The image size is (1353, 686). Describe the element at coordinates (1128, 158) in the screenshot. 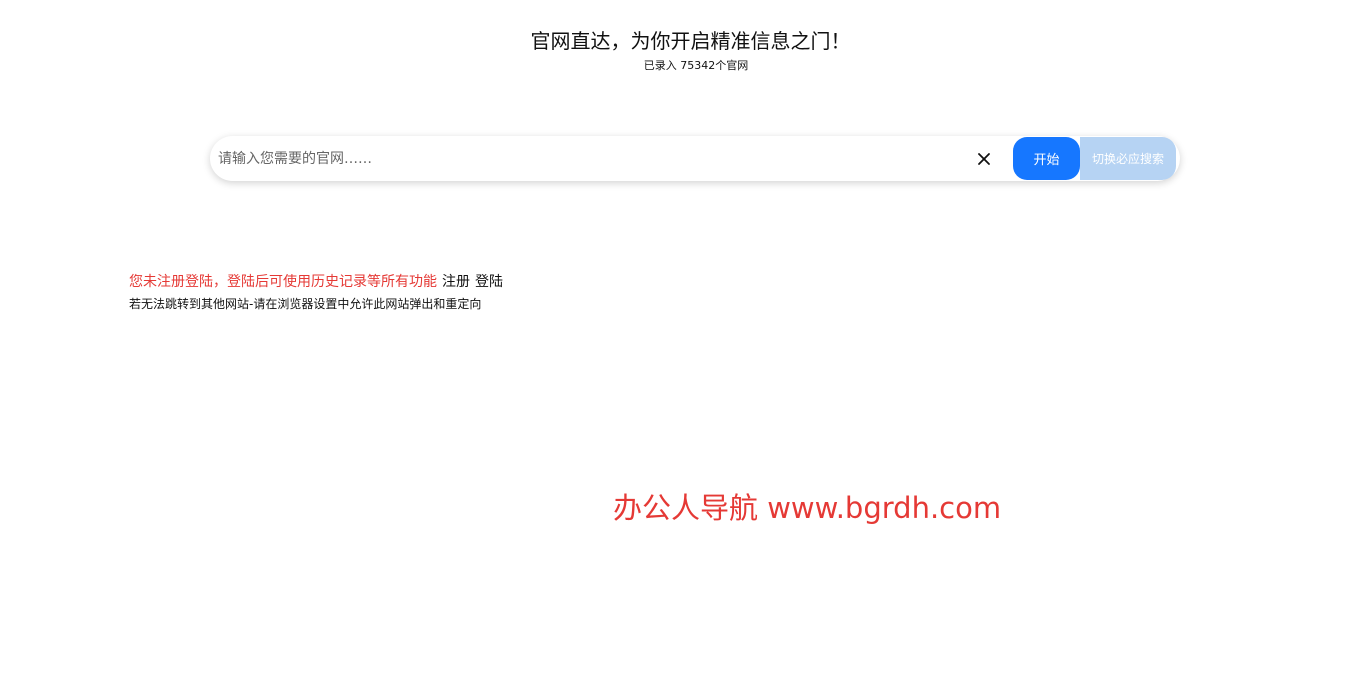

I see `switch-bing-button: 切换必应搜索` at that location.